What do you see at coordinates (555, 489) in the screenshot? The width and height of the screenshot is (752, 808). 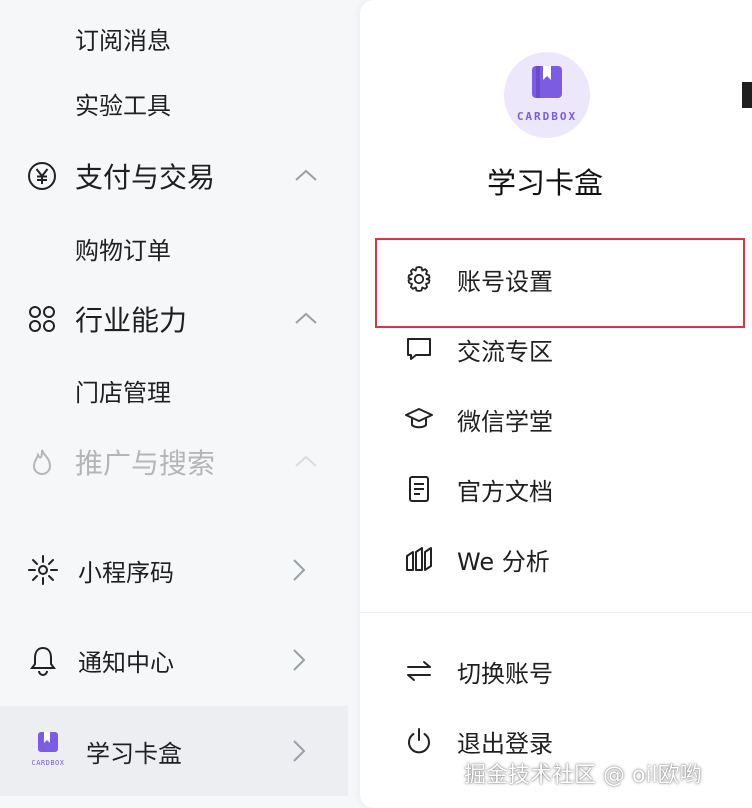 I see `menu-item-official-docs: 官方文档` at bounding box center [555, 489].